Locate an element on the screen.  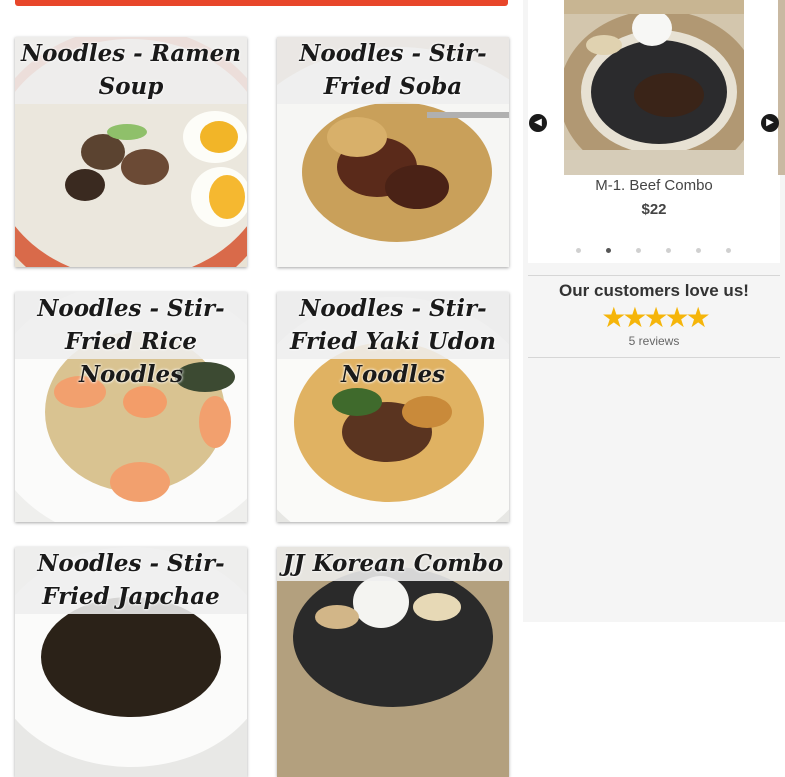
menu-card-title: Noodles - Stir-Fried Yaki Udon Noodles is located at coordinates (393, 341).